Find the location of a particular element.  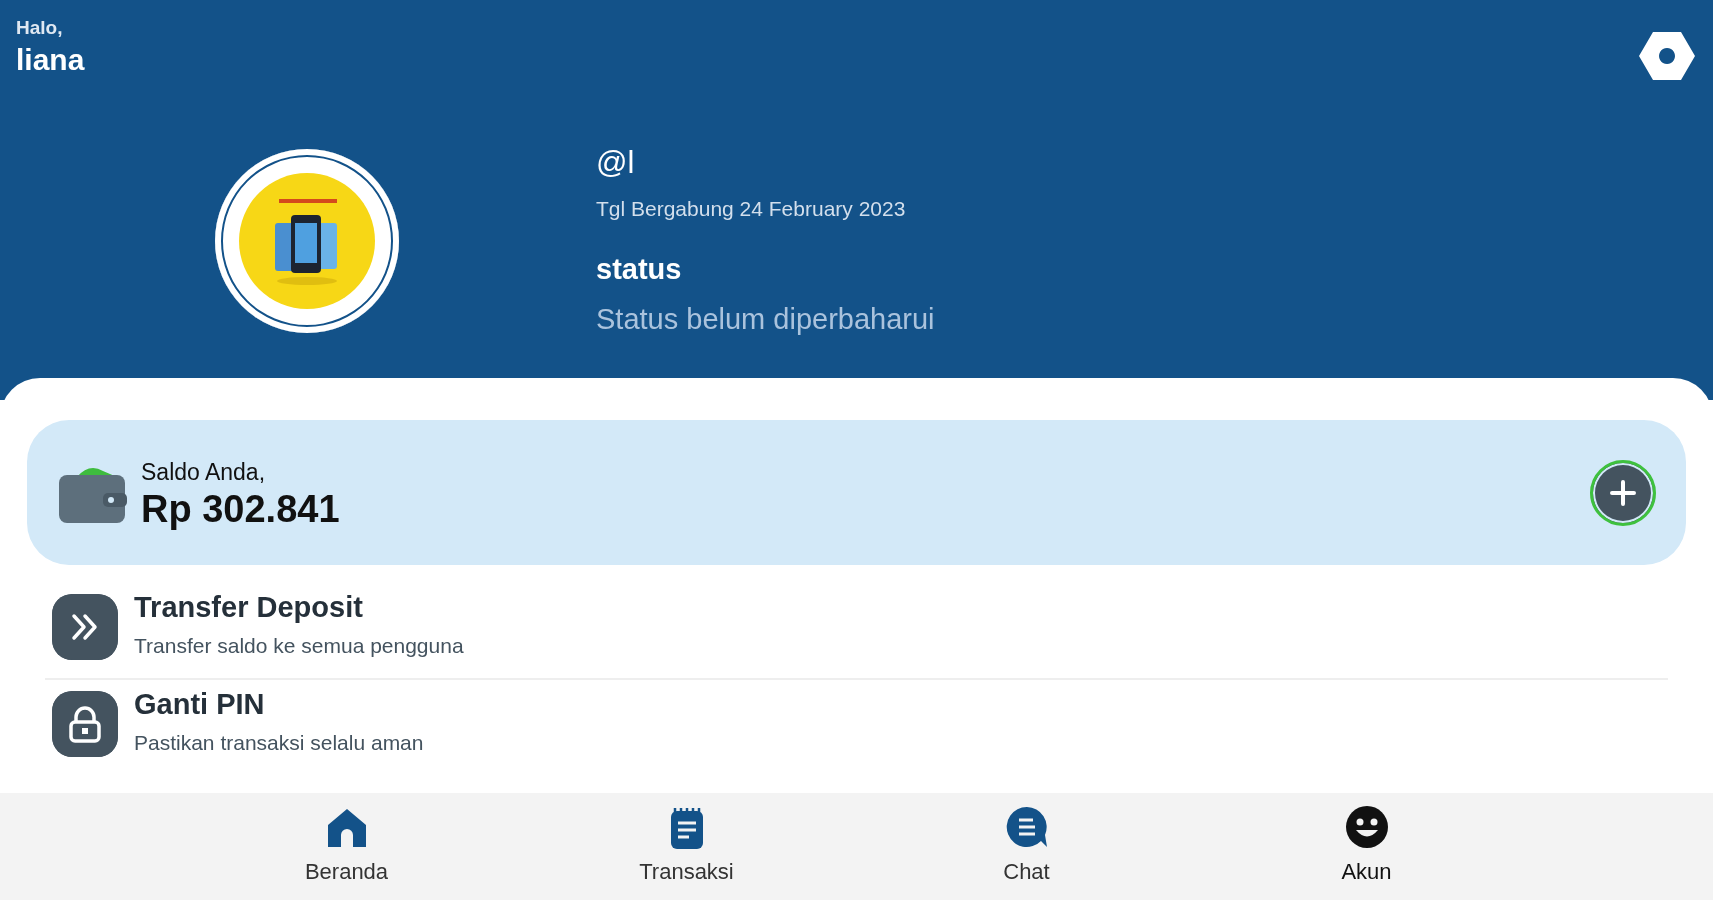

user-handle: @l is located at coordinates (616, 163).